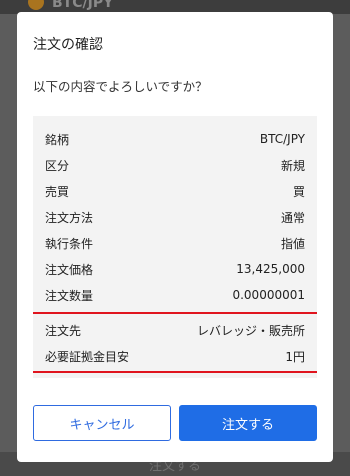  Describe the element at coordinates (282, 139) in the screenshot. I see `row-value: BTC/JPY` at that location.